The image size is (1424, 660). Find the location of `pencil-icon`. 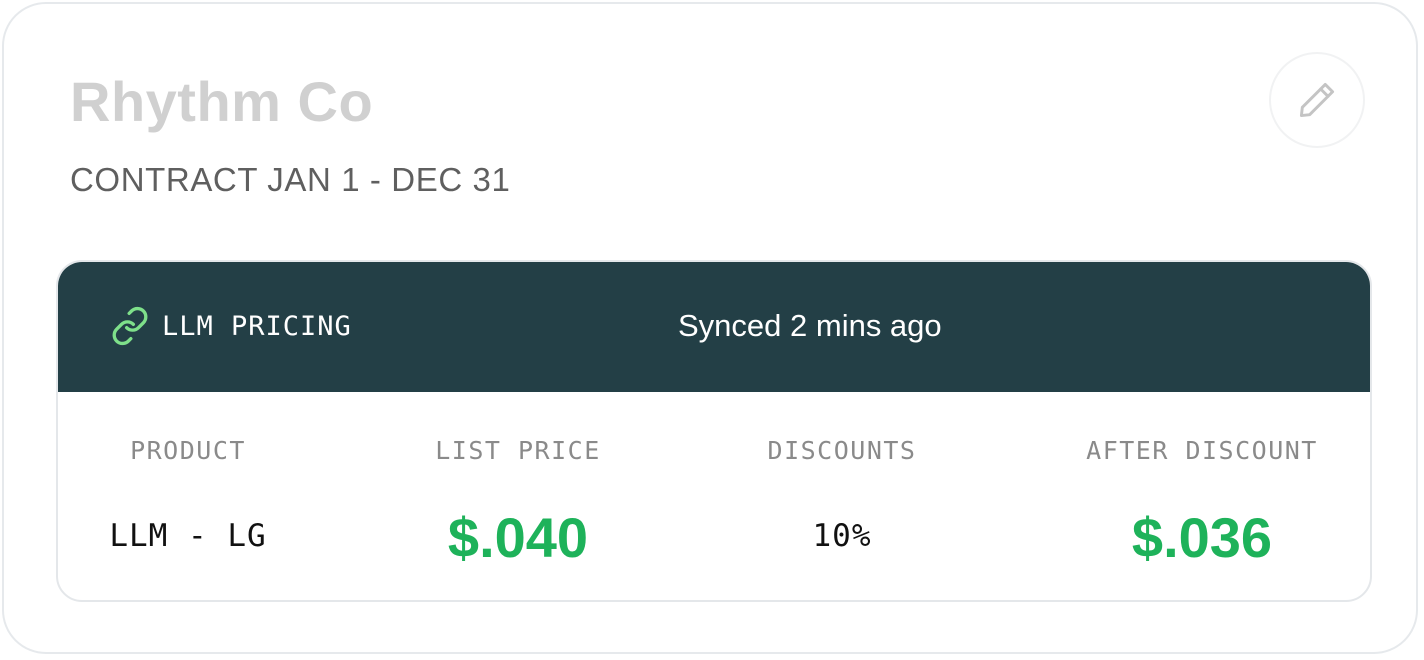

pencil-icon is located at coordinates (1317, 100).